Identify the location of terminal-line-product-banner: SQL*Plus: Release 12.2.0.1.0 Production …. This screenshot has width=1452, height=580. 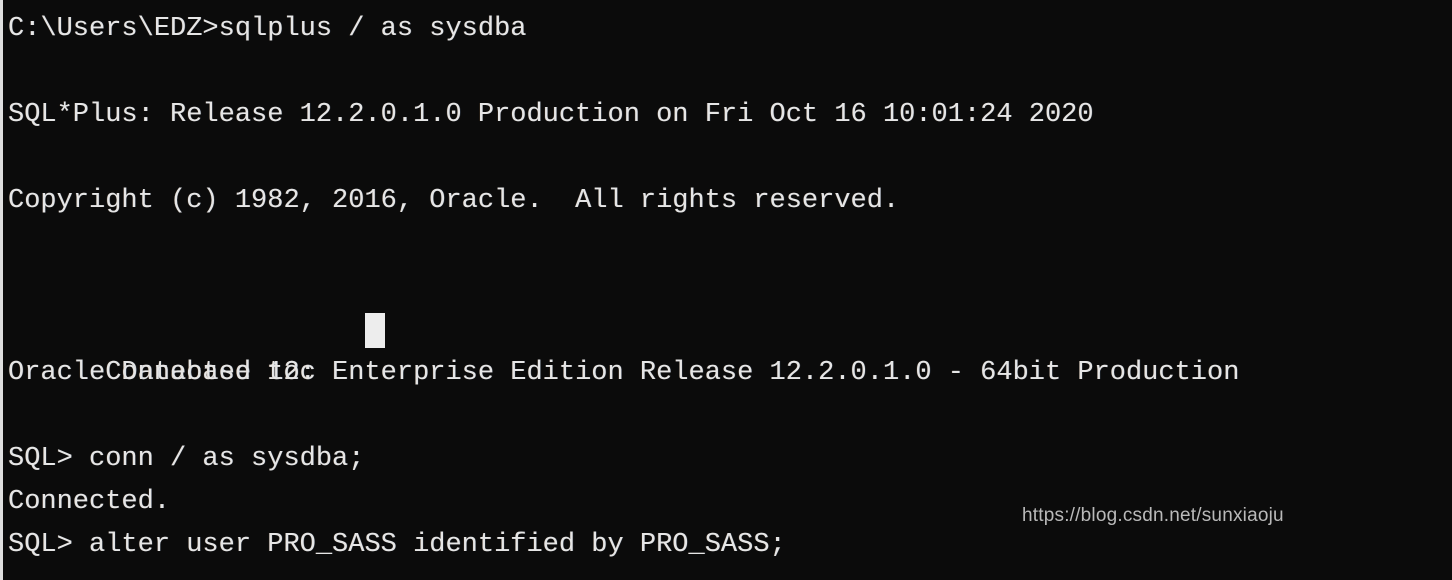
(551, 115).